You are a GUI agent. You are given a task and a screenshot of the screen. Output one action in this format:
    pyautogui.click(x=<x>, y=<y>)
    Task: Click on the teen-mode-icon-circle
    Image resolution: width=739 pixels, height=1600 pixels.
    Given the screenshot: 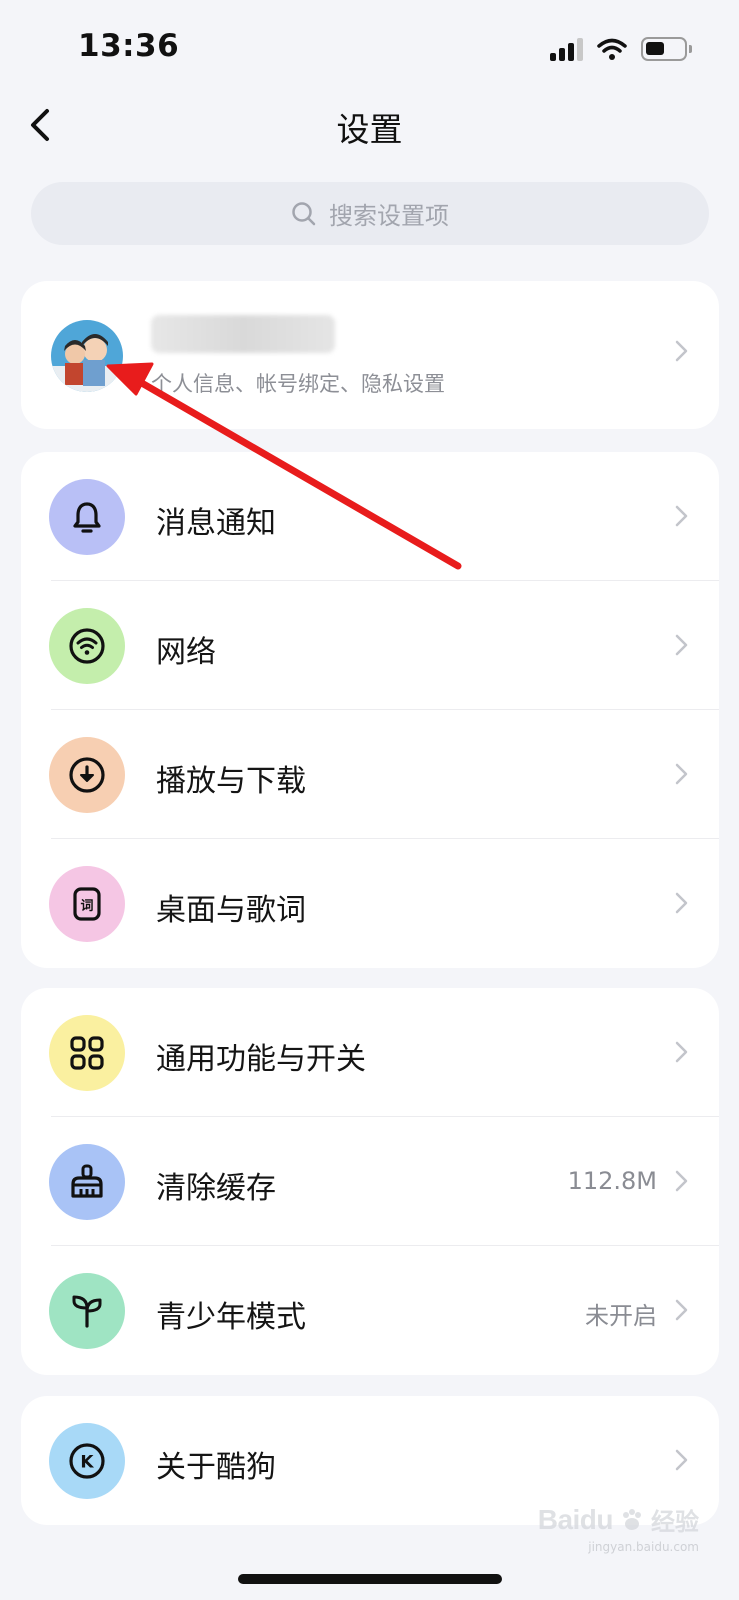 What is the action you would take?
    pyautogui.click(x=87, y=1311)
    